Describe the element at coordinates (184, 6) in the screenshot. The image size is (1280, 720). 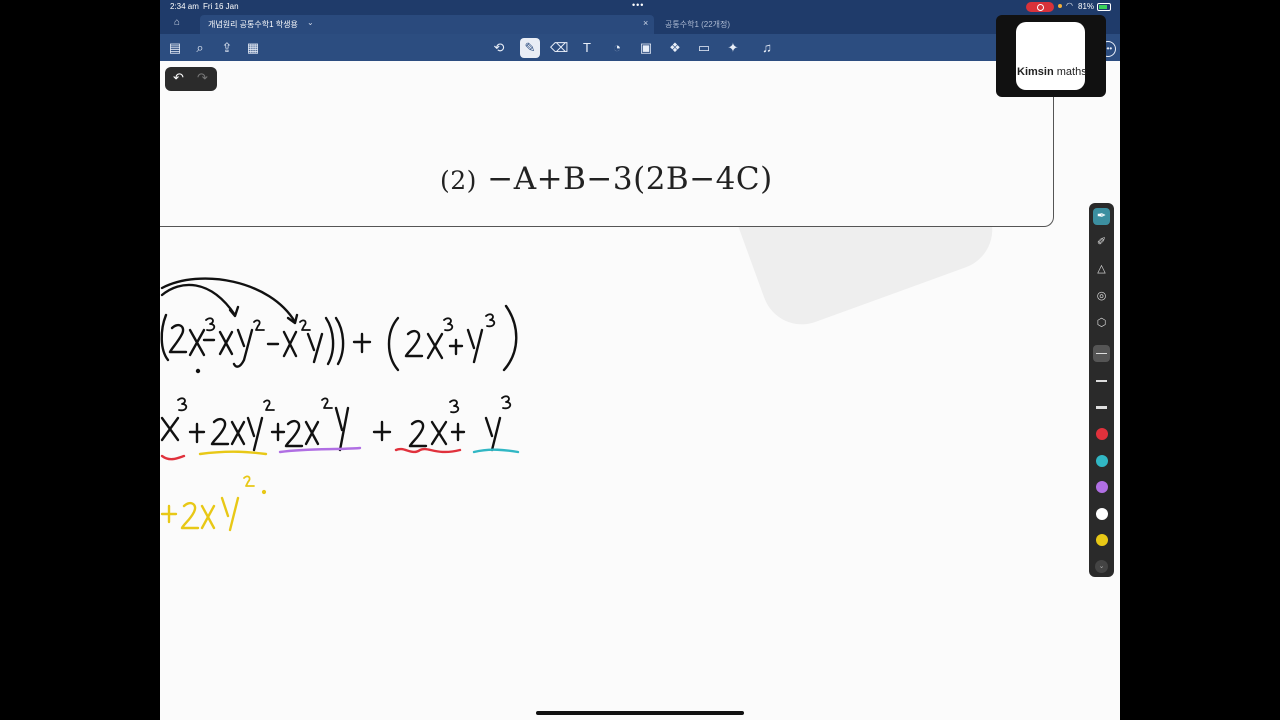
I see `clock: 2:34 am` at that location.